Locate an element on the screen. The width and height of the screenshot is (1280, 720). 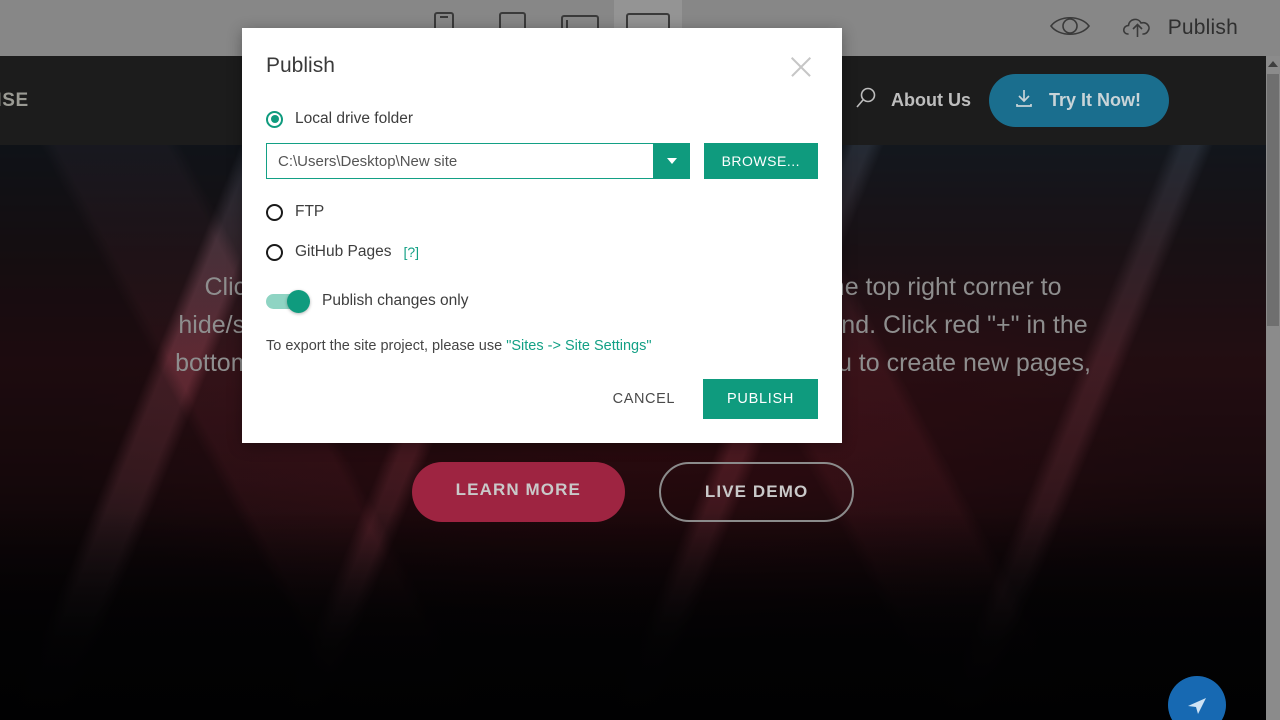
toggle-switch is located at coordinates (288, 301).